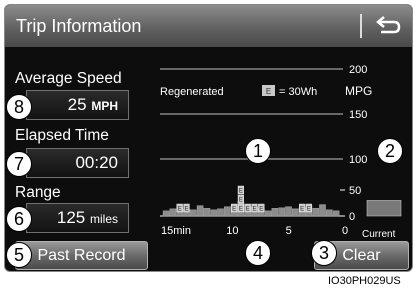  Describe the element at coordinates (358, 115) in the screenshot. I see `y-tick-label-150: 150` at that location.